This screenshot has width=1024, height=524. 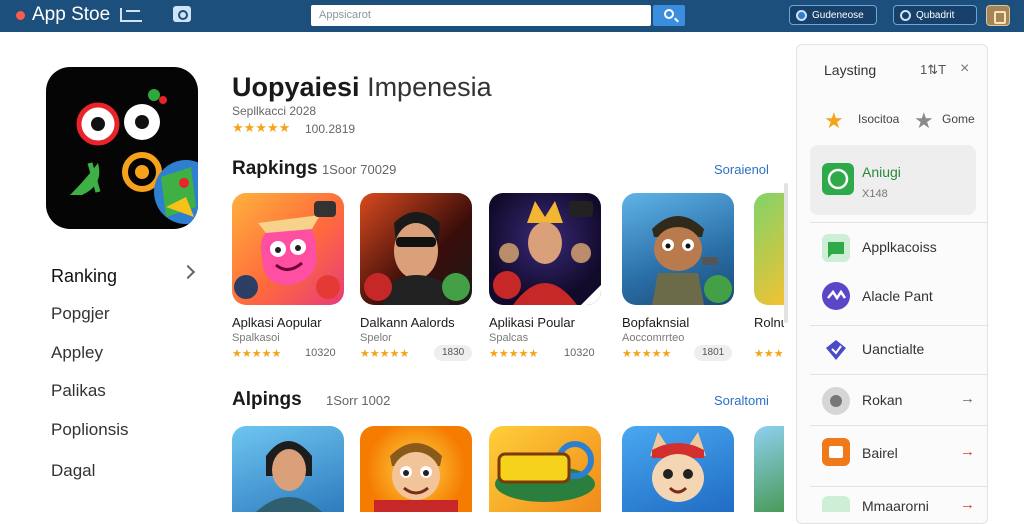 I want to click on app-card-title: Bopfaknsial, so click(x=655, y=322).